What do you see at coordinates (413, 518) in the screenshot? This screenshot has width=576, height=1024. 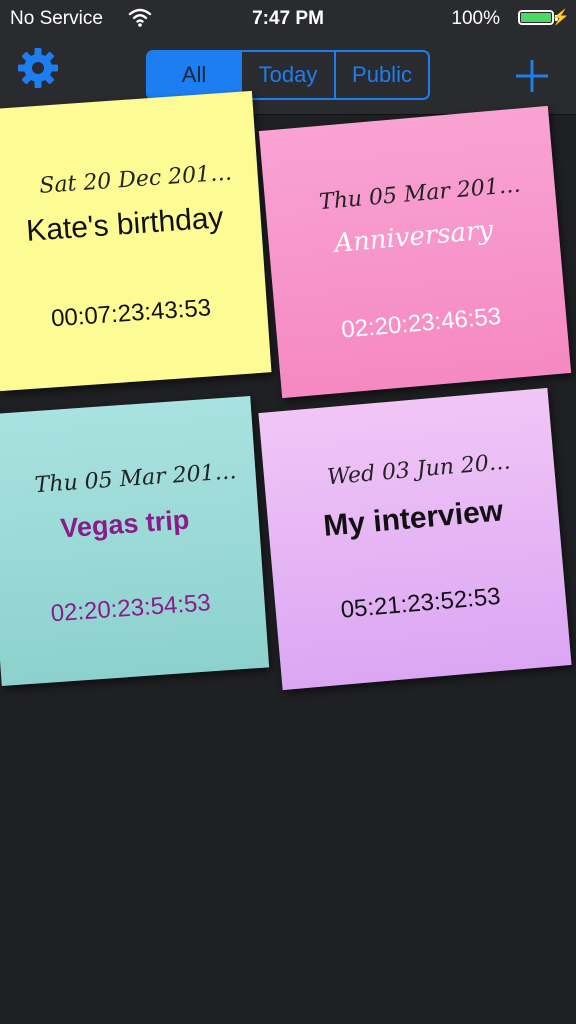 I see `note-title: My interview` at bounding box center [413, 518].